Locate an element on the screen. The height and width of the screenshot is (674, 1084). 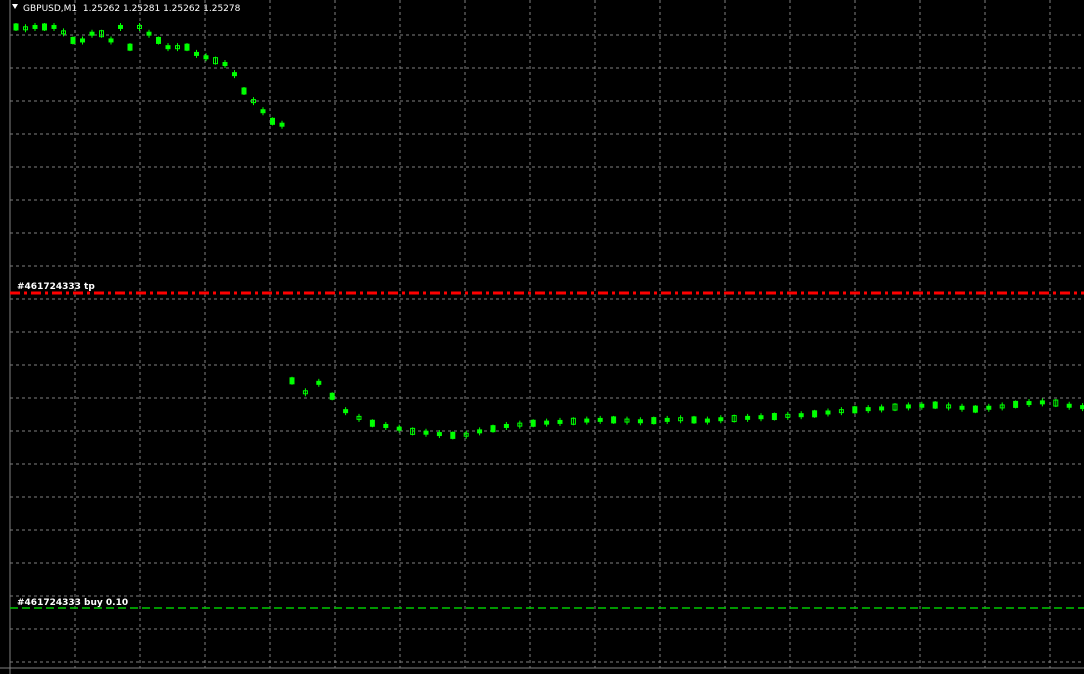
dropdown-triangle-icon is located at coordinates (15, 6).